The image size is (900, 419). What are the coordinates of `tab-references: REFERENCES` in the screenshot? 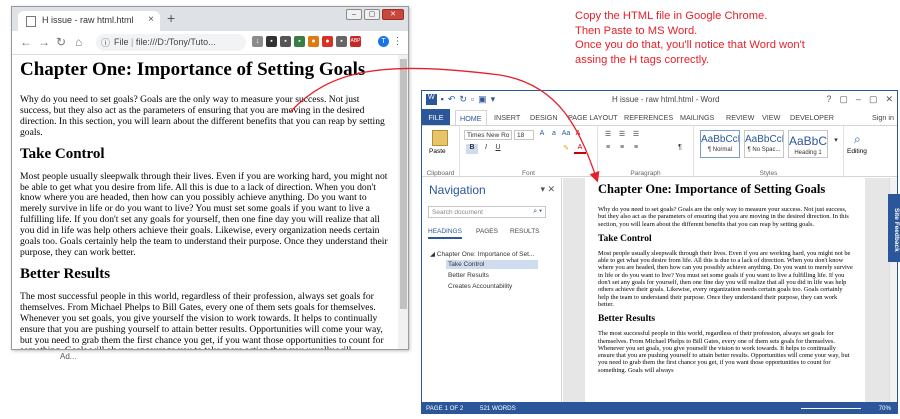 It's located at (648, 117).